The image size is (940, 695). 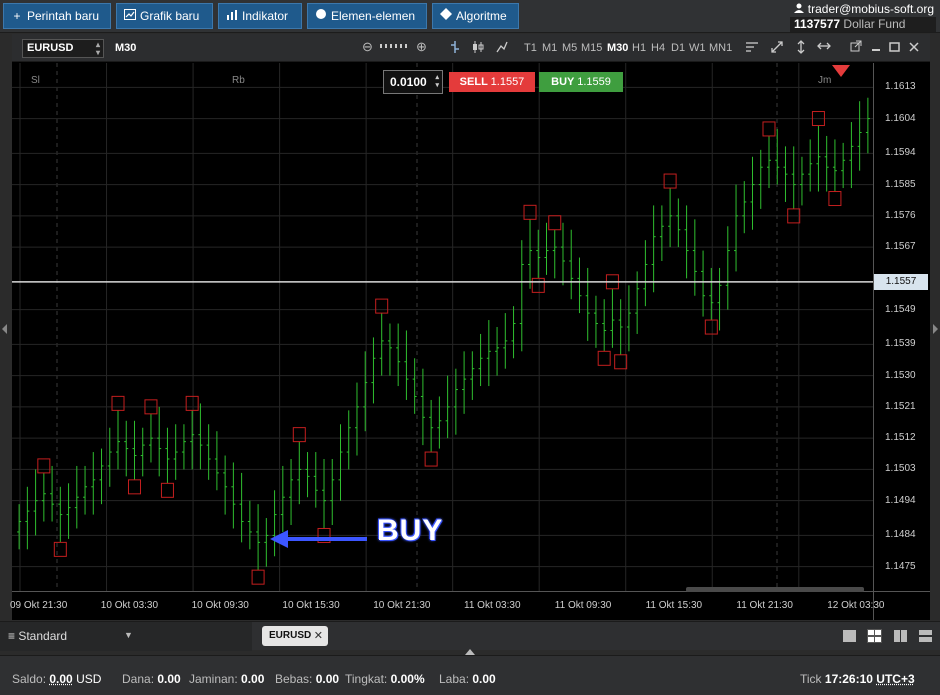 What do you see at coordinates (37, 636) in the screenshot?
I see `workspace-name: ≡ Standard` at bounding box center [37, 636].